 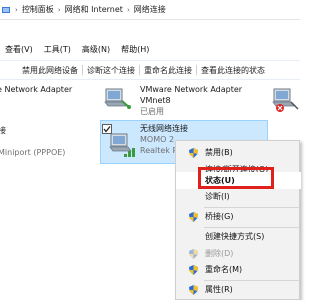 What do you see at coordinates (233, 70) in the screenshot?
I see `view-status-button: 查看此连接的状态` at bounding box center [233, 70].